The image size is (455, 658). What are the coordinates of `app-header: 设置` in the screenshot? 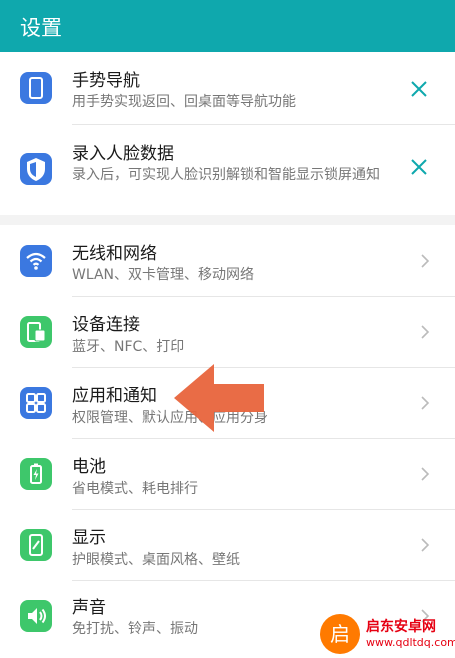 It's located at (227, 26).